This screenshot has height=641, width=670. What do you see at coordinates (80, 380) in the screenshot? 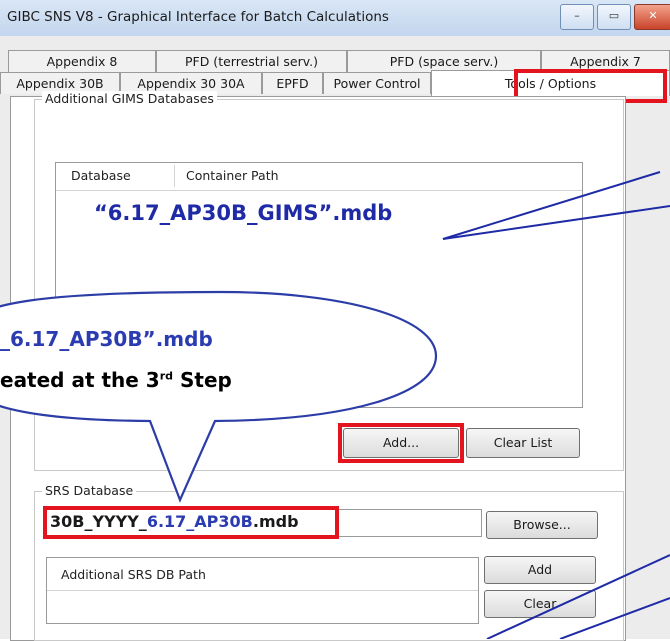
I see `callout-line-2-main: eated at the 3` at bounding box center [80, 380].